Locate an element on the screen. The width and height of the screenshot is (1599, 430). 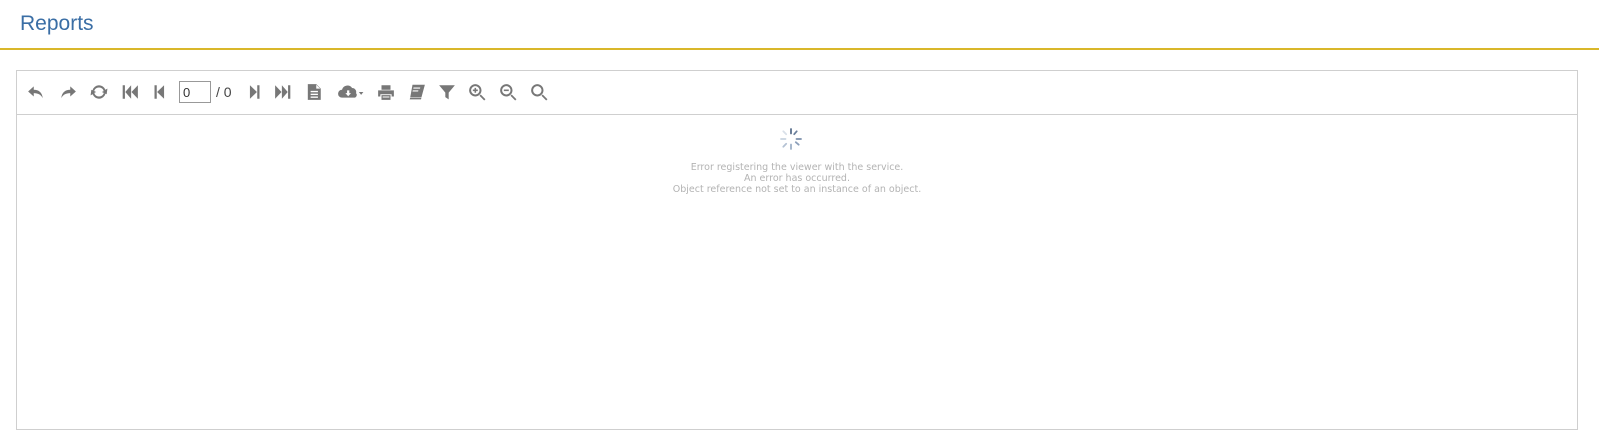
export-button is located at coordinates (351, 92).